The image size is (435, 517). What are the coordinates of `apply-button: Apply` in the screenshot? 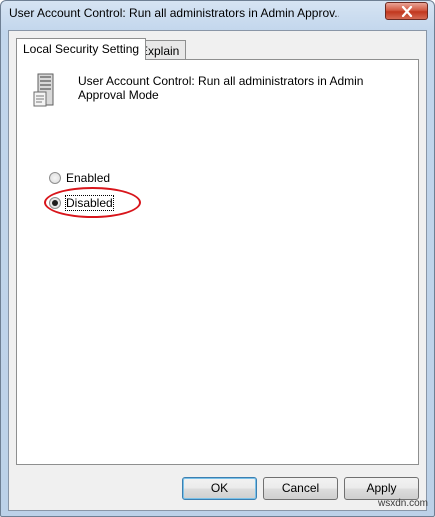 It's located at (381, 488).